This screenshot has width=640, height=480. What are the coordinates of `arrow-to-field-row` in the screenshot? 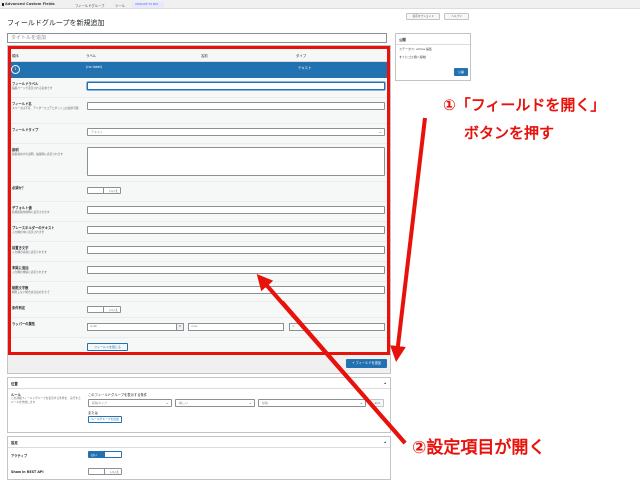 It's located at (408, 239).